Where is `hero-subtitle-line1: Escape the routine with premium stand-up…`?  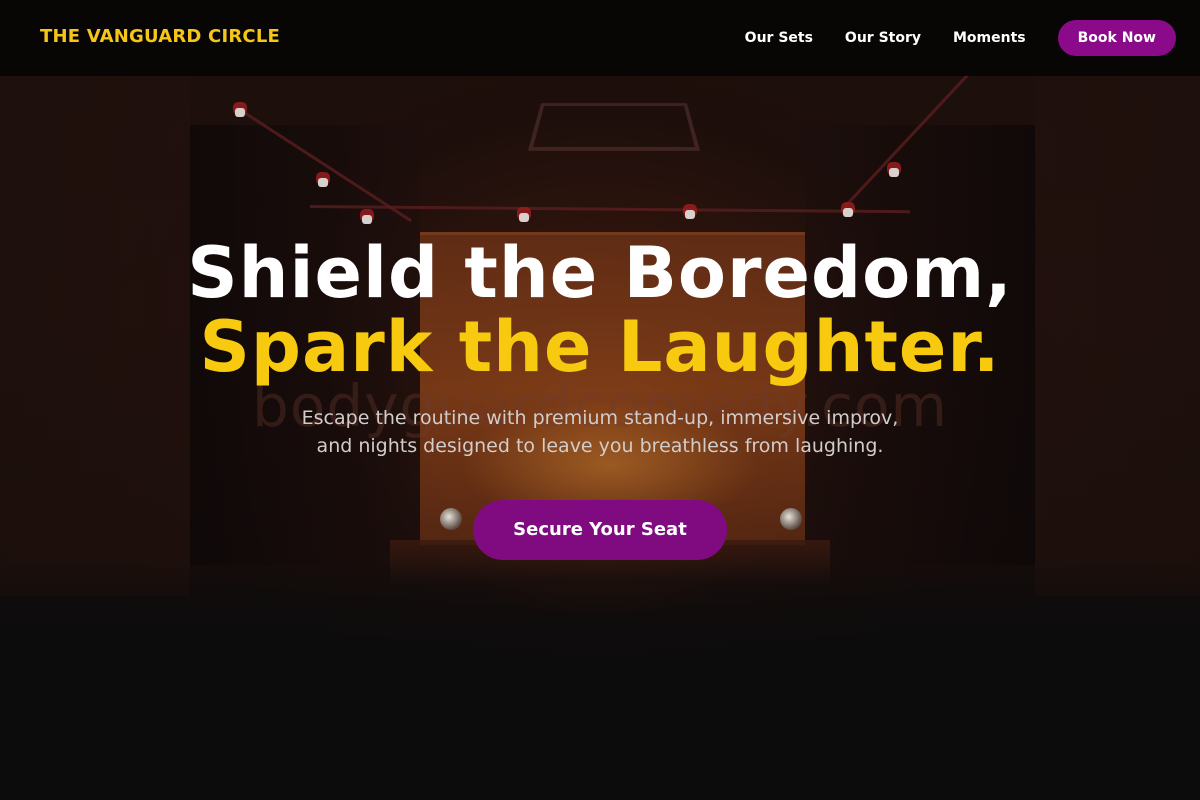 hero-subtitle-line1: Escape the routine with premium stand-up… is located at coordinates (600, 418).